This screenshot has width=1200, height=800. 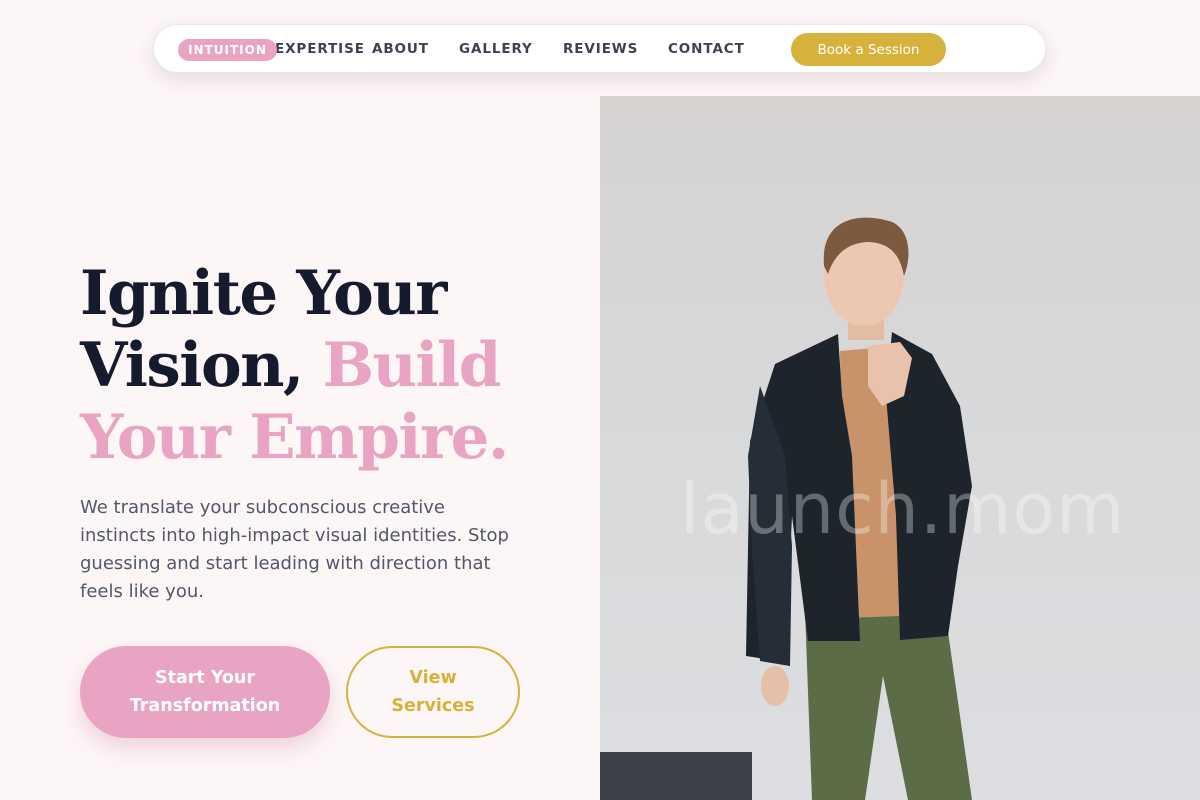 What do you see at coordinates (676, 776) in the screenshot?
I see `floor-block` at bounding box center [676, 776].